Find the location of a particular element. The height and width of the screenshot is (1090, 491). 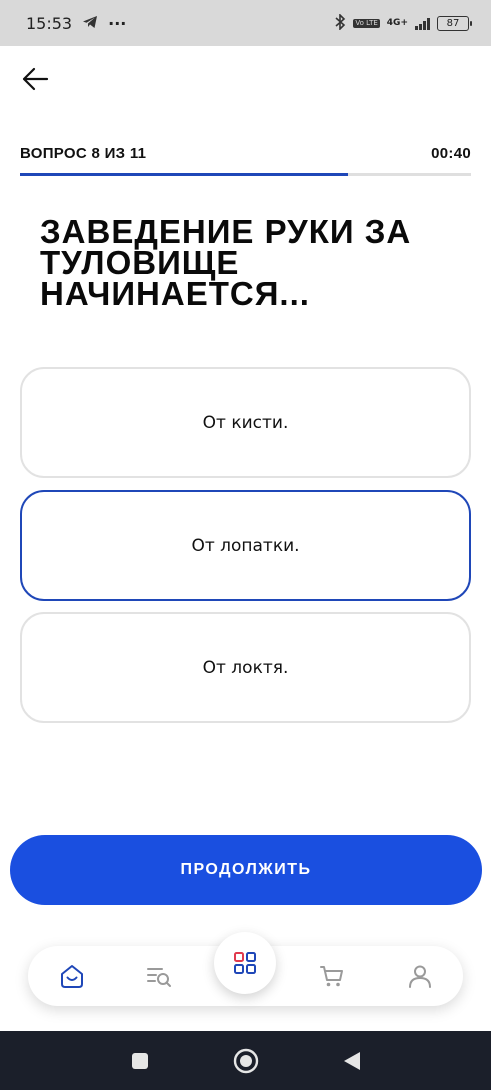

search-list-icon is located at coordinates (159, 977).